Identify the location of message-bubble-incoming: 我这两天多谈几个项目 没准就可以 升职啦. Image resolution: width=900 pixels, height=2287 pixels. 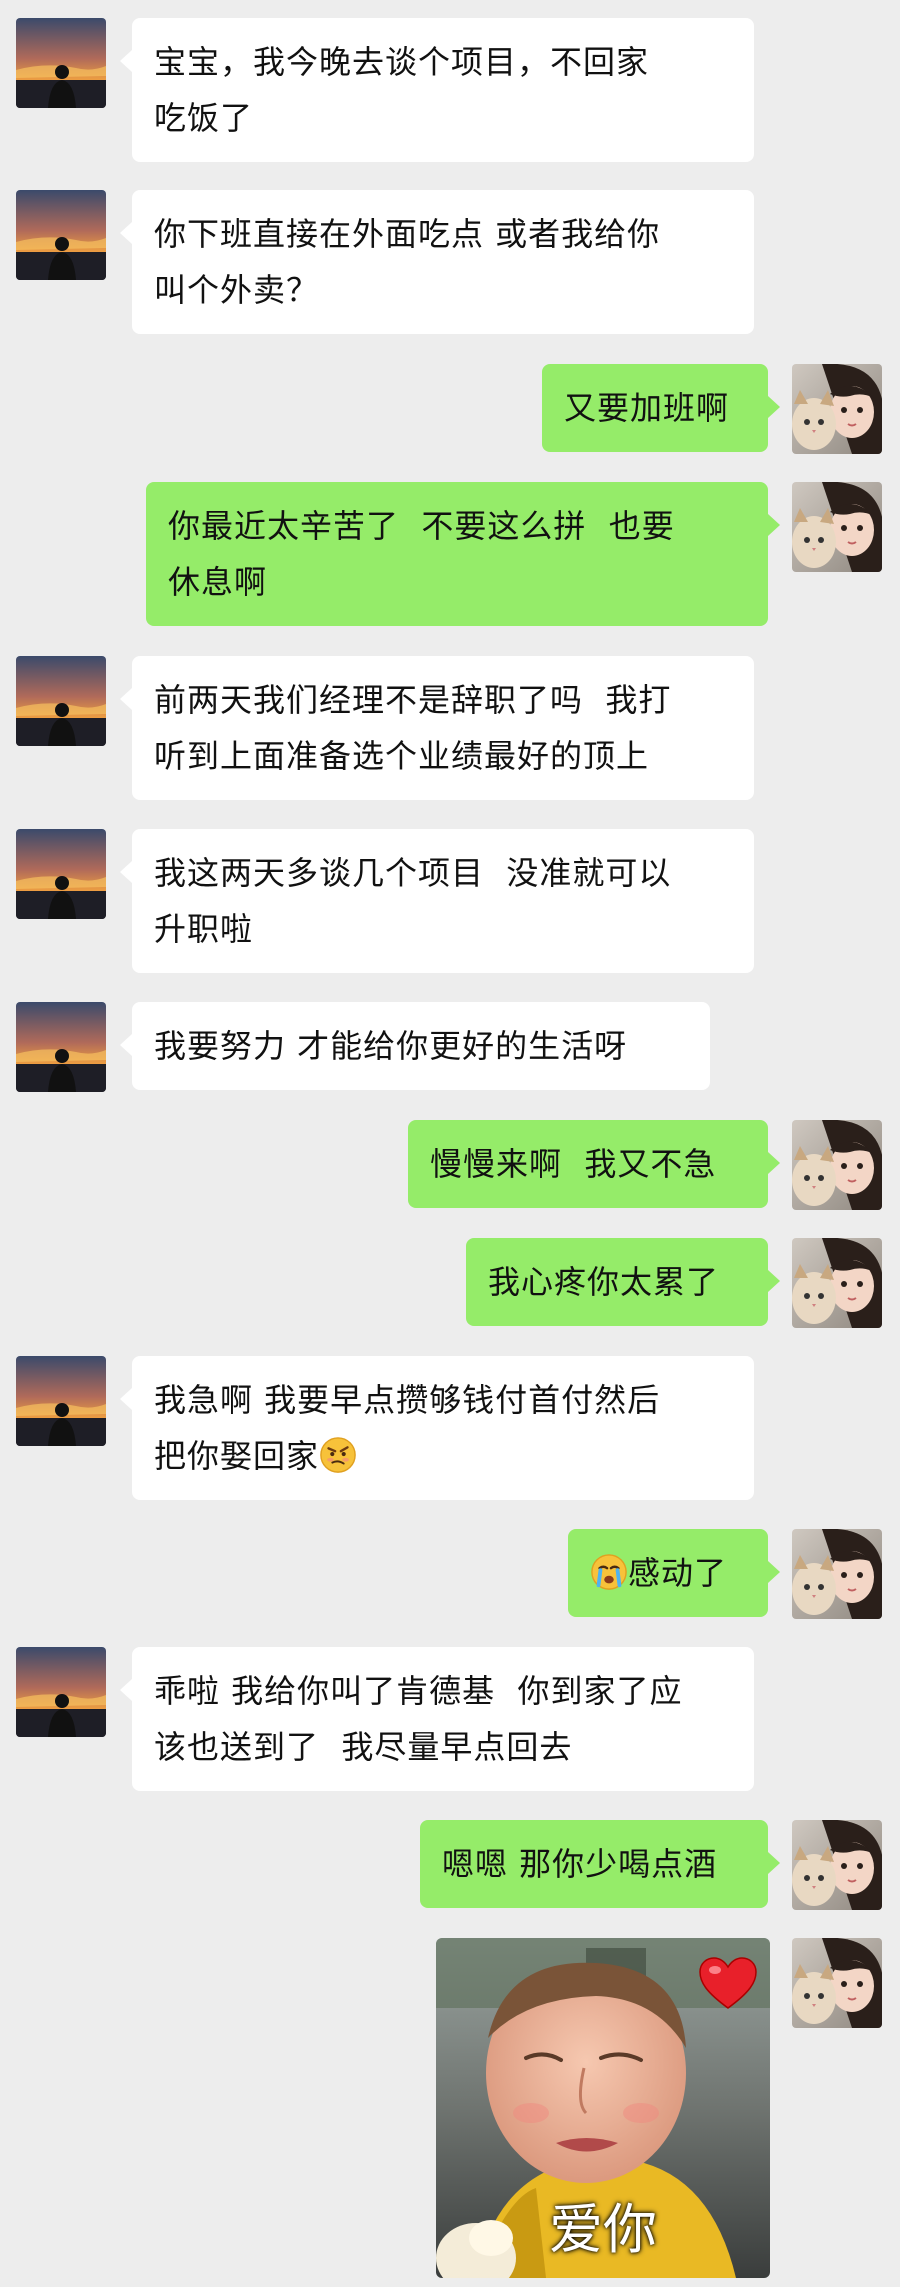
(437, 901).